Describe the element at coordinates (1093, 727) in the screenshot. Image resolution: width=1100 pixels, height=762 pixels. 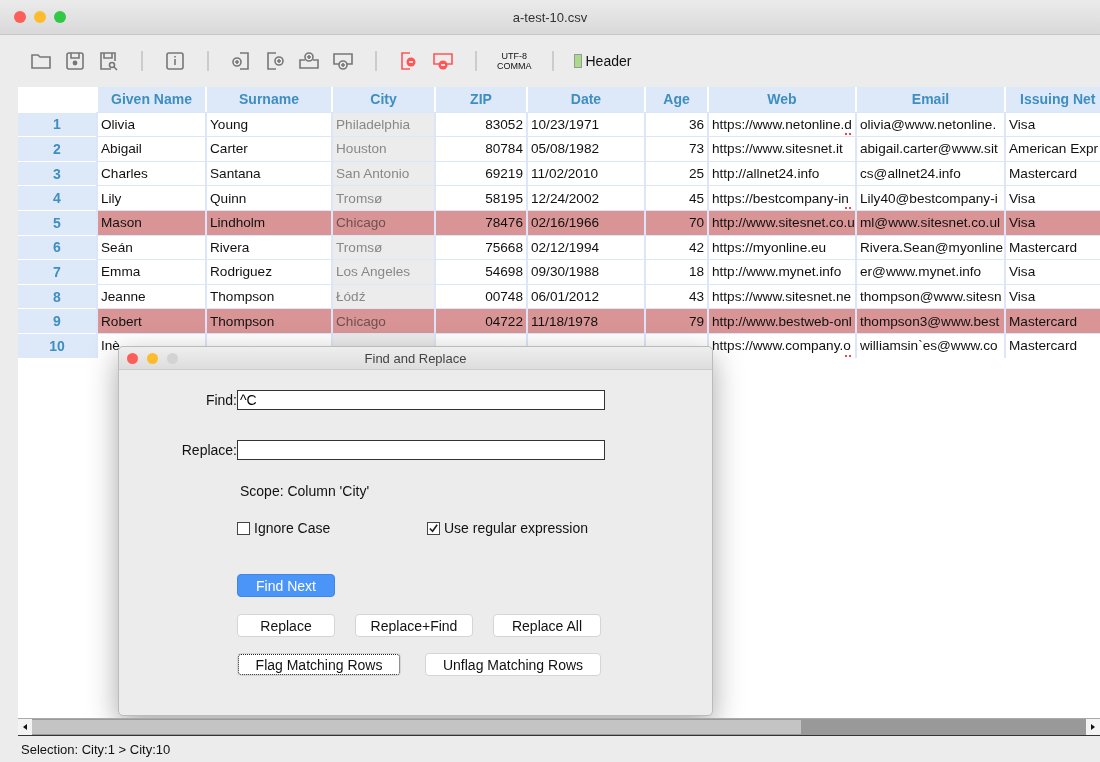
I see `scroll-right-icon` at that location.